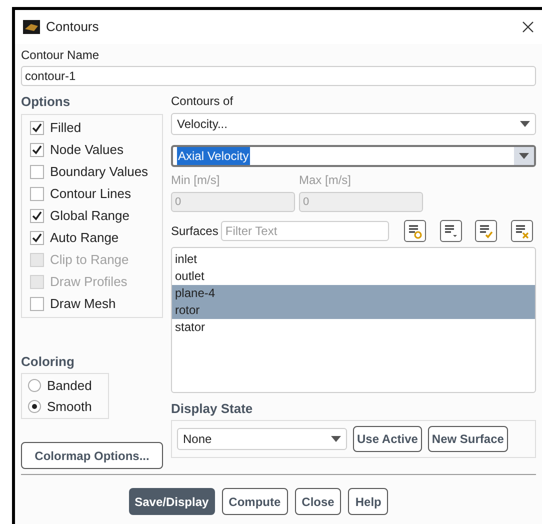 The image size is (542, 524). Describe the element at coordinates (66, 127) in the screenshot. I see `checkbox-label: Filled` at that location.